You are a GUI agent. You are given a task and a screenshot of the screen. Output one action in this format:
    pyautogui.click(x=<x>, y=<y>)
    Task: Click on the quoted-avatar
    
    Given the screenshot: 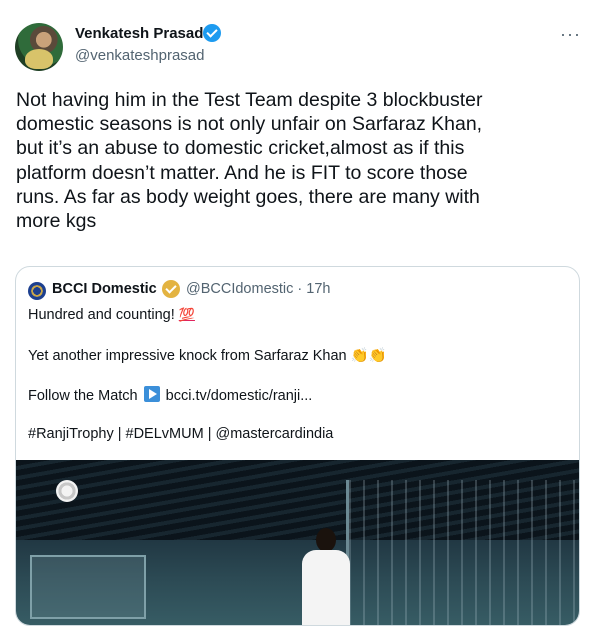 What is the action you would take?
    pyautogui.click(x=37, y=291)
    